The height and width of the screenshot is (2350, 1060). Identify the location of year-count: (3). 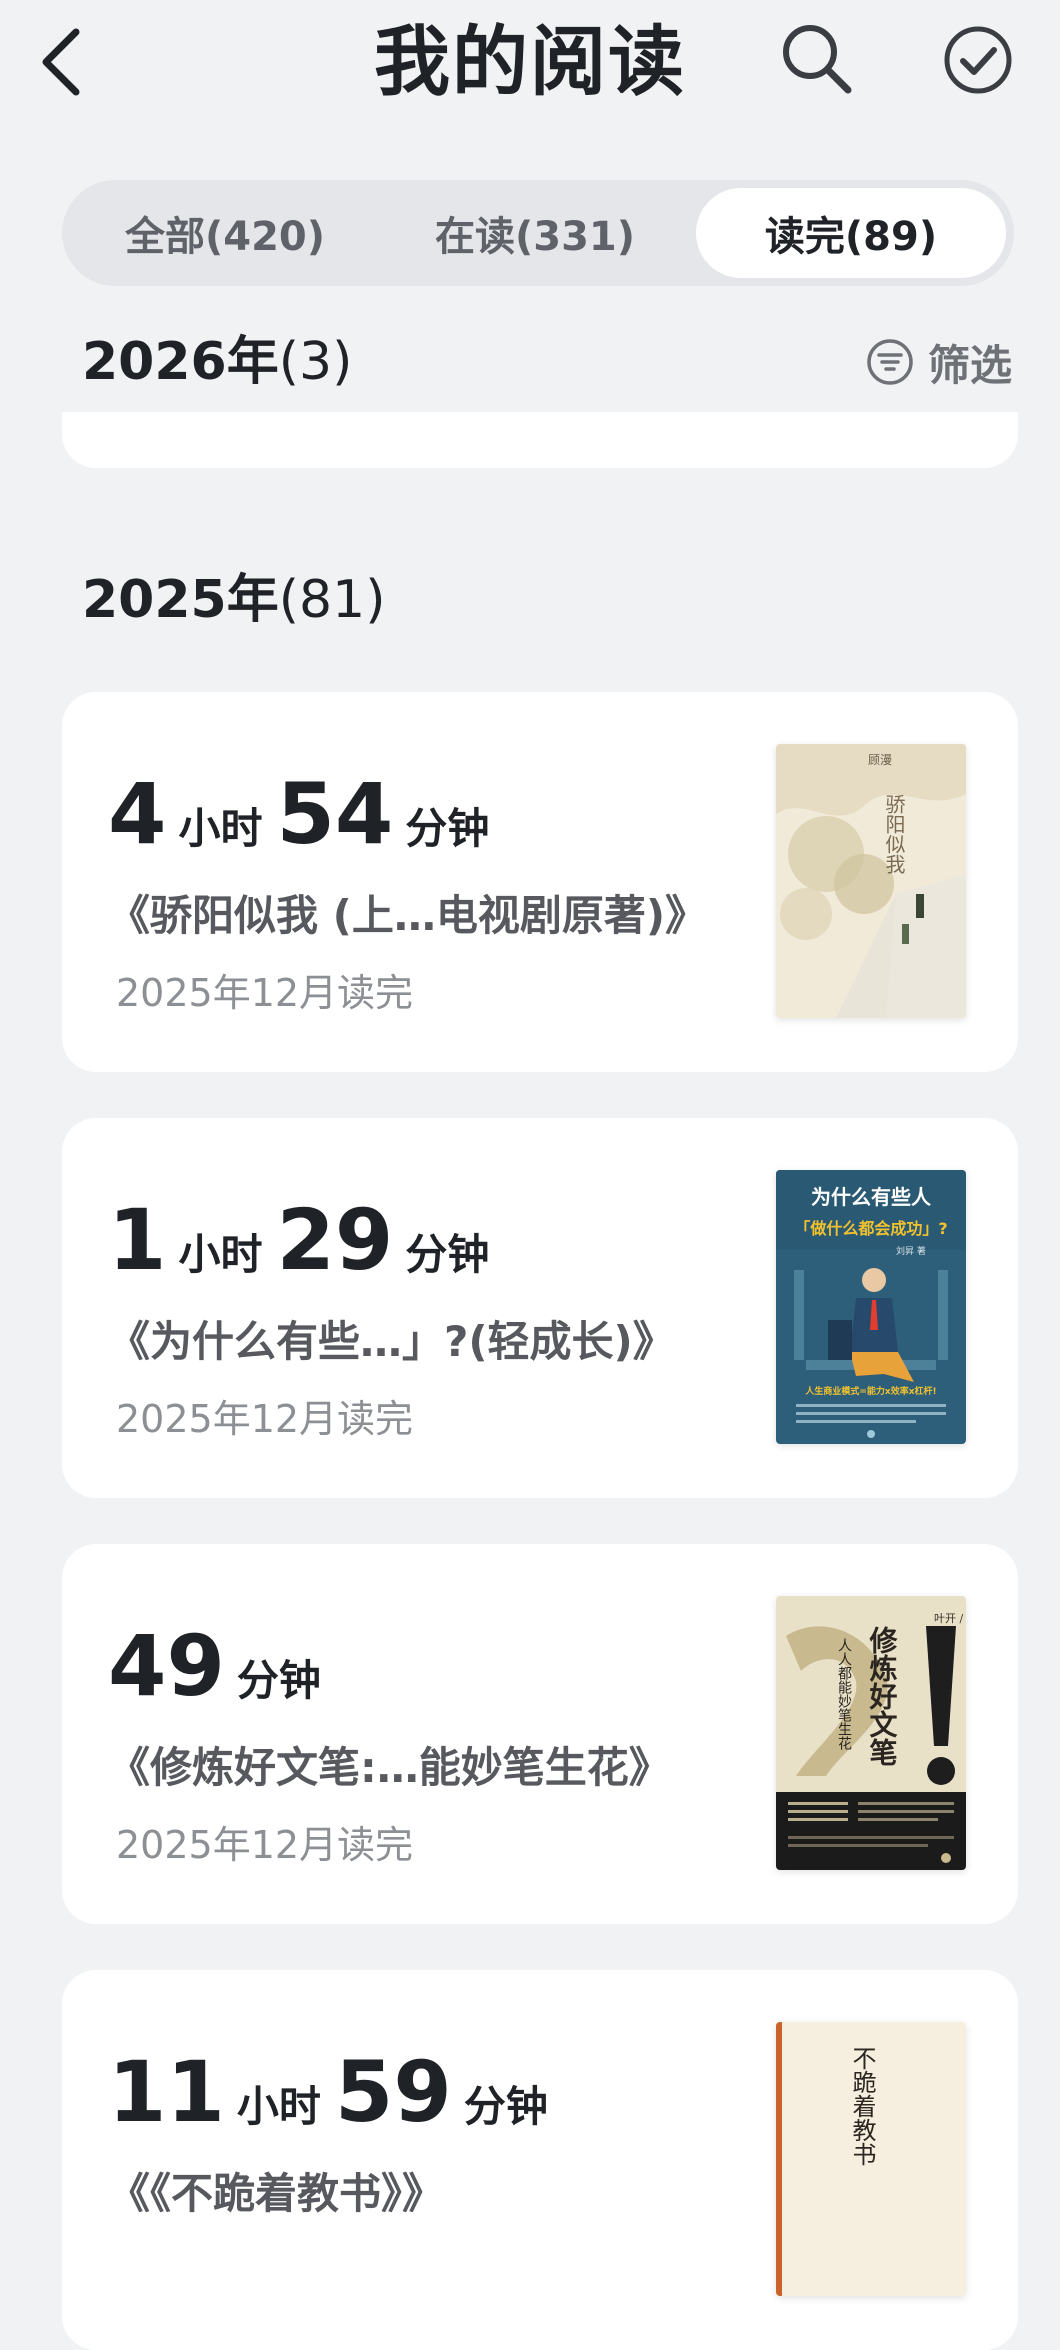
(315, 362).